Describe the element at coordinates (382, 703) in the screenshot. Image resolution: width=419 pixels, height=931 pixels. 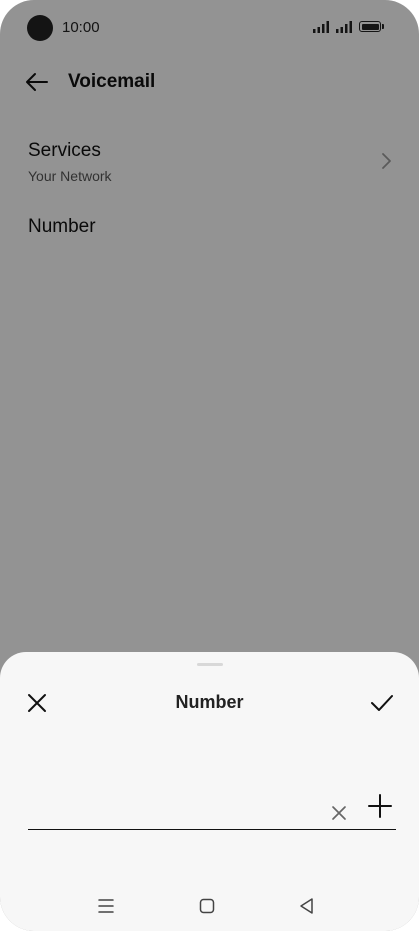
I see `check-icon` at that location.